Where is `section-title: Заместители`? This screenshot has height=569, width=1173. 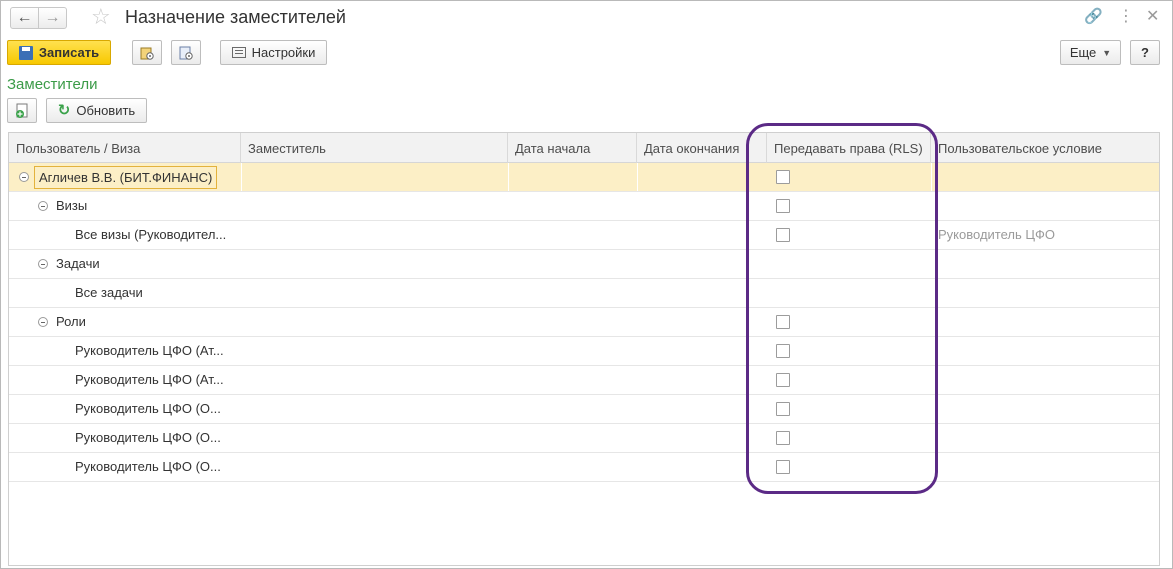
section-title: Заместители is located at coordinates (52, 84).